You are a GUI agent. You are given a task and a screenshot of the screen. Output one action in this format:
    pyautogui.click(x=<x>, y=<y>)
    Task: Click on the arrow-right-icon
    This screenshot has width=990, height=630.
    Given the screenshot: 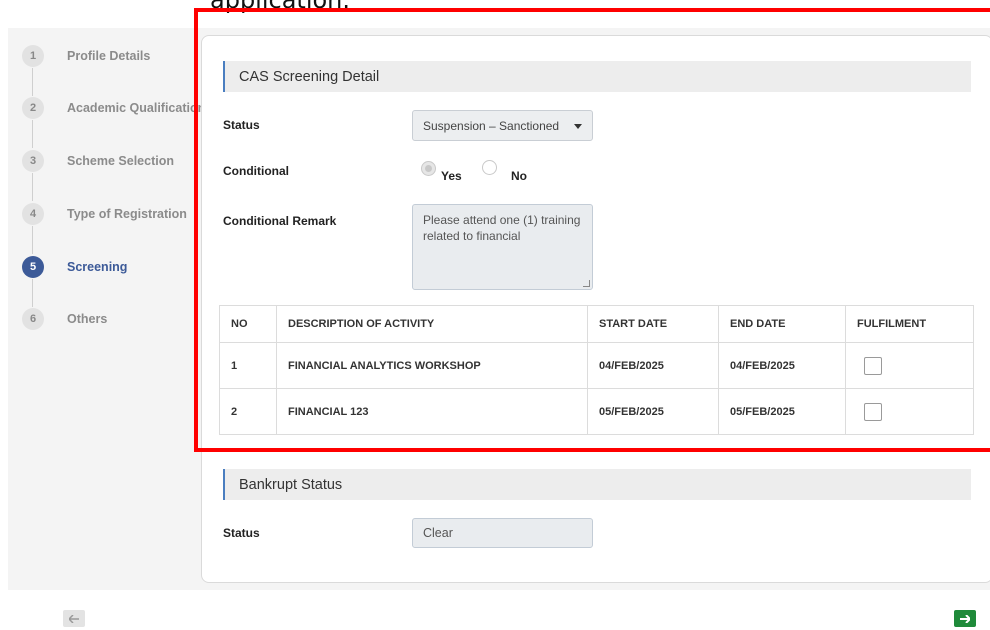 What is the action you would take?
    pyautogui.click(x=965, y=618)
    